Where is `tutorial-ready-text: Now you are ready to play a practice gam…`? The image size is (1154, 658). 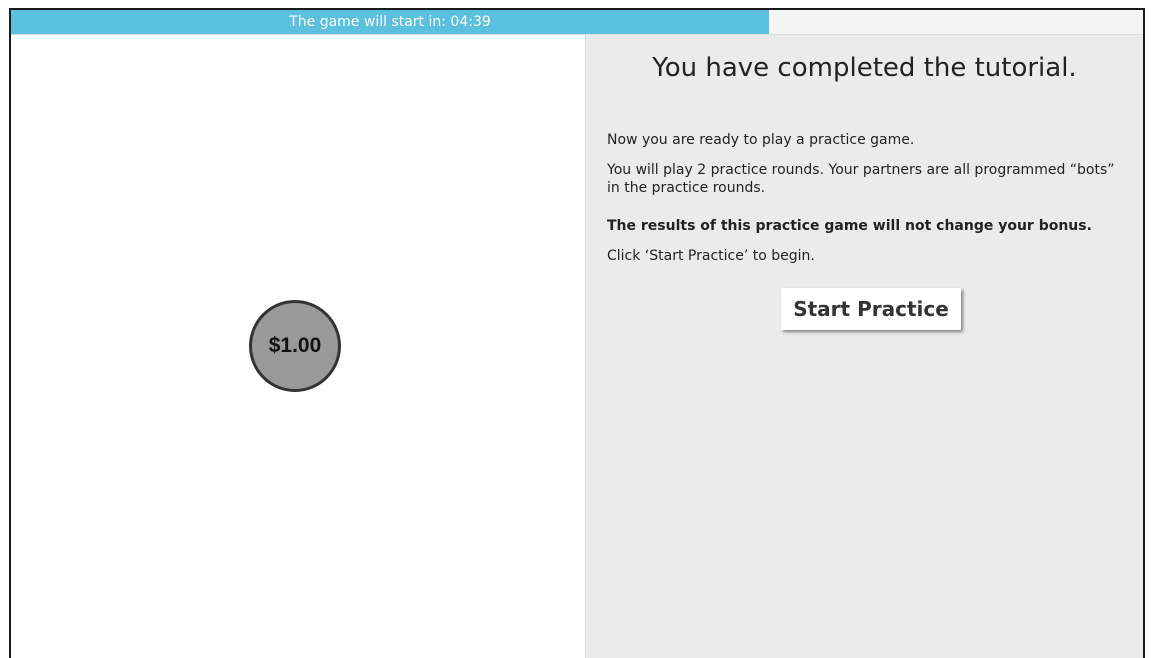
tutorial-ready-text: Now you are ready to play a practice gam… is located at coordinates (761, 140).